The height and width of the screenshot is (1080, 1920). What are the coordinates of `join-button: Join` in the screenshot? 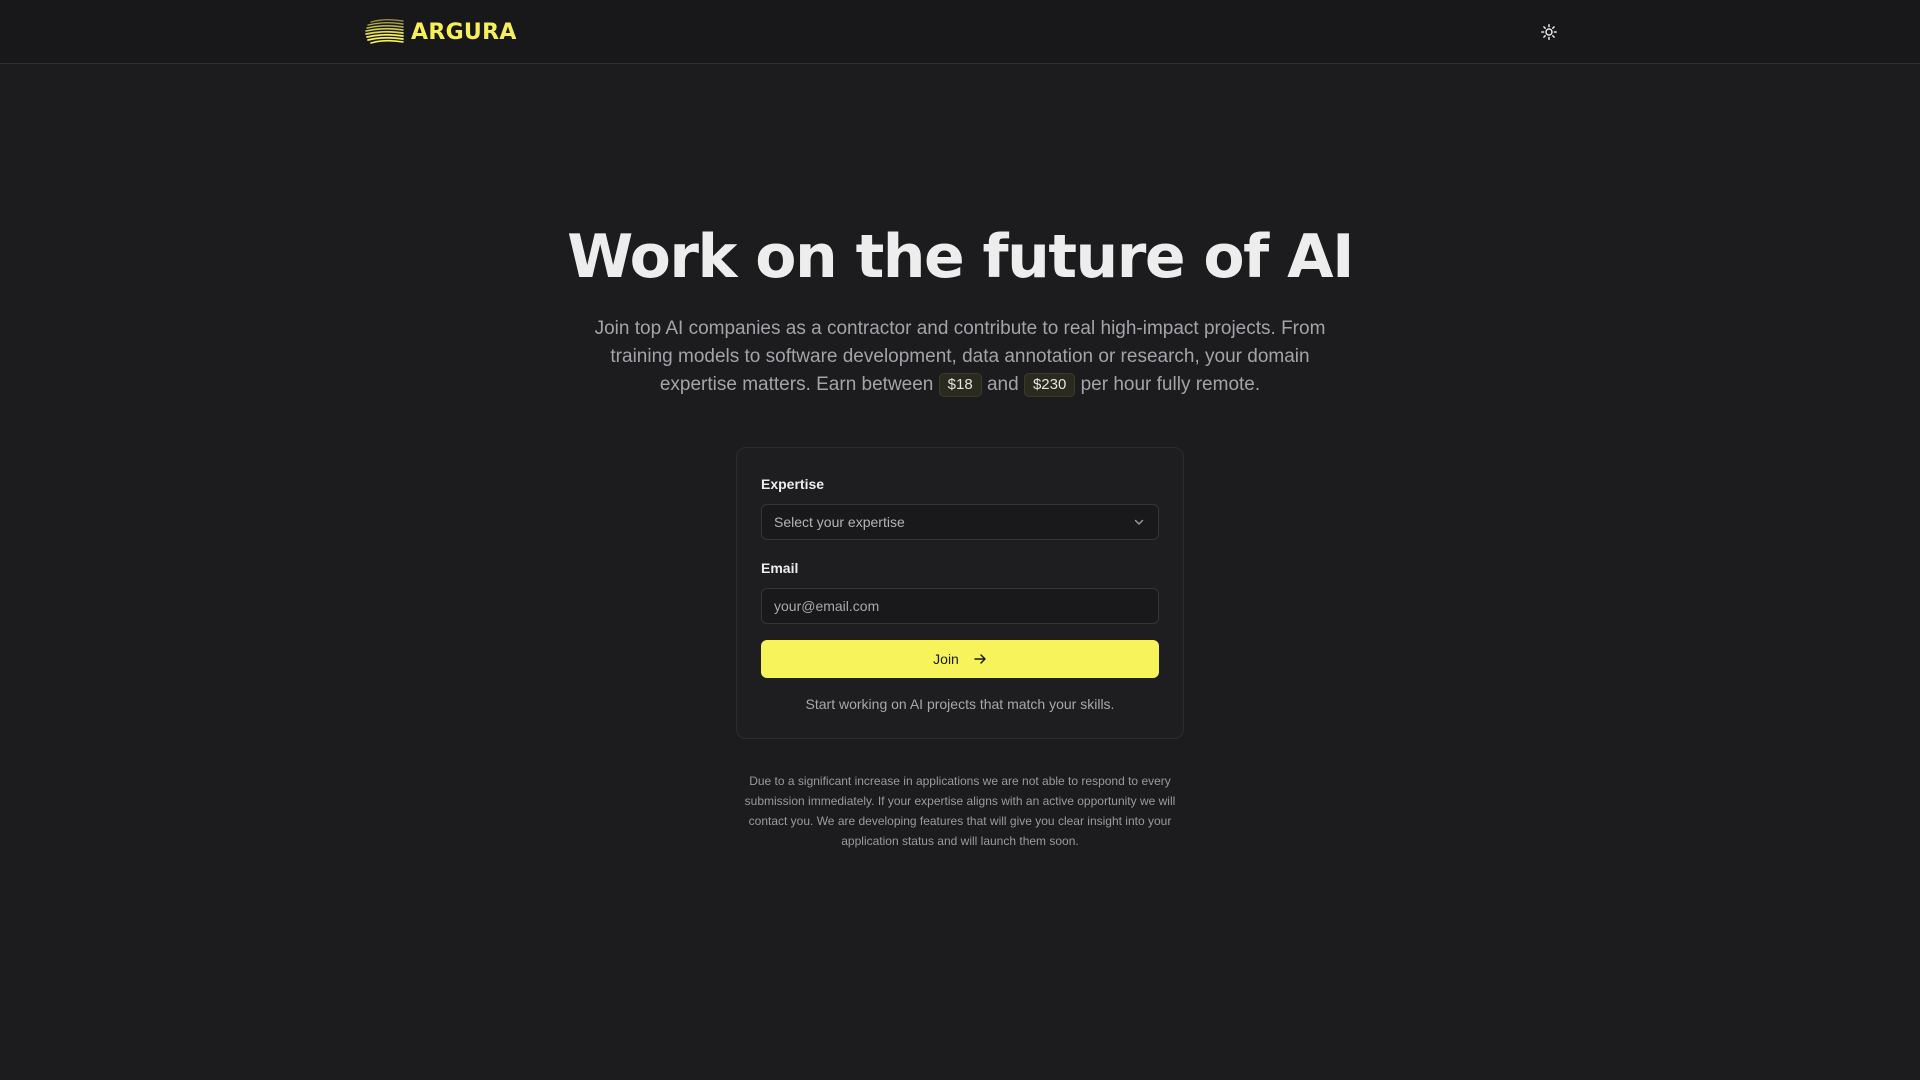 It's located at (960, 659).